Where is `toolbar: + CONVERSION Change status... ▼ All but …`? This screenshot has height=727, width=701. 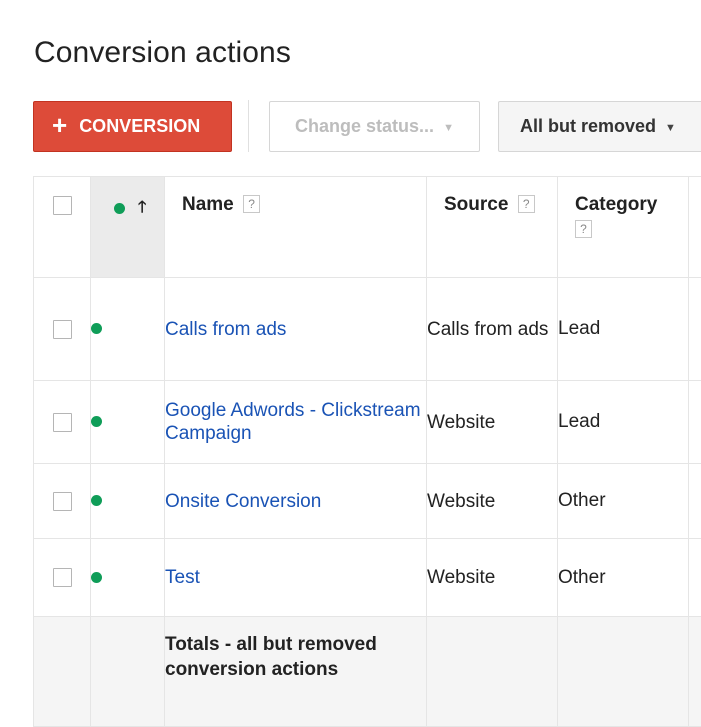
toolbar: + CONVERSION Change status... ▼ All but … is located at coordinates (350, 127).